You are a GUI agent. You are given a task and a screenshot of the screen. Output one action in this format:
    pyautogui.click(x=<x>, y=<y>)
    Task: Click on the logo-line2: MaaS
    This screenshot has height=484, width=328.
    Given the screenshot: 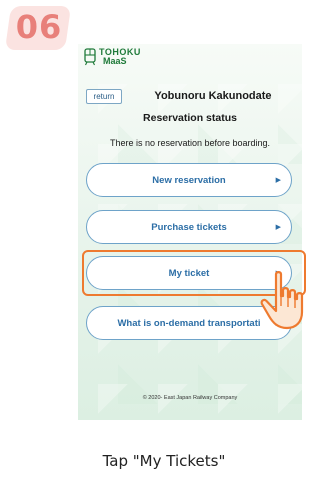 What is the action you would take?
    pyautogui.click(x=115, y=61)
    